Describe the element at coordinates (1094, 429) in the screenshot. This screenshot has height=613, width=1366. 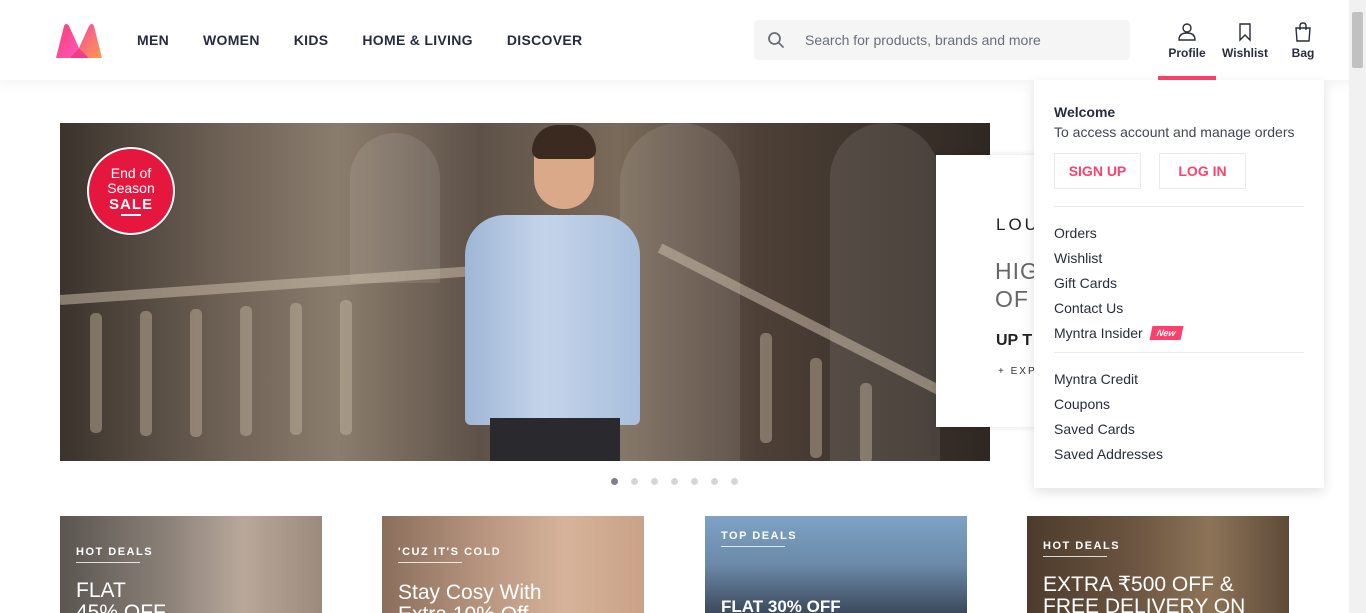
I see `menu-item-saved-cards: Saved Cards` at that location.